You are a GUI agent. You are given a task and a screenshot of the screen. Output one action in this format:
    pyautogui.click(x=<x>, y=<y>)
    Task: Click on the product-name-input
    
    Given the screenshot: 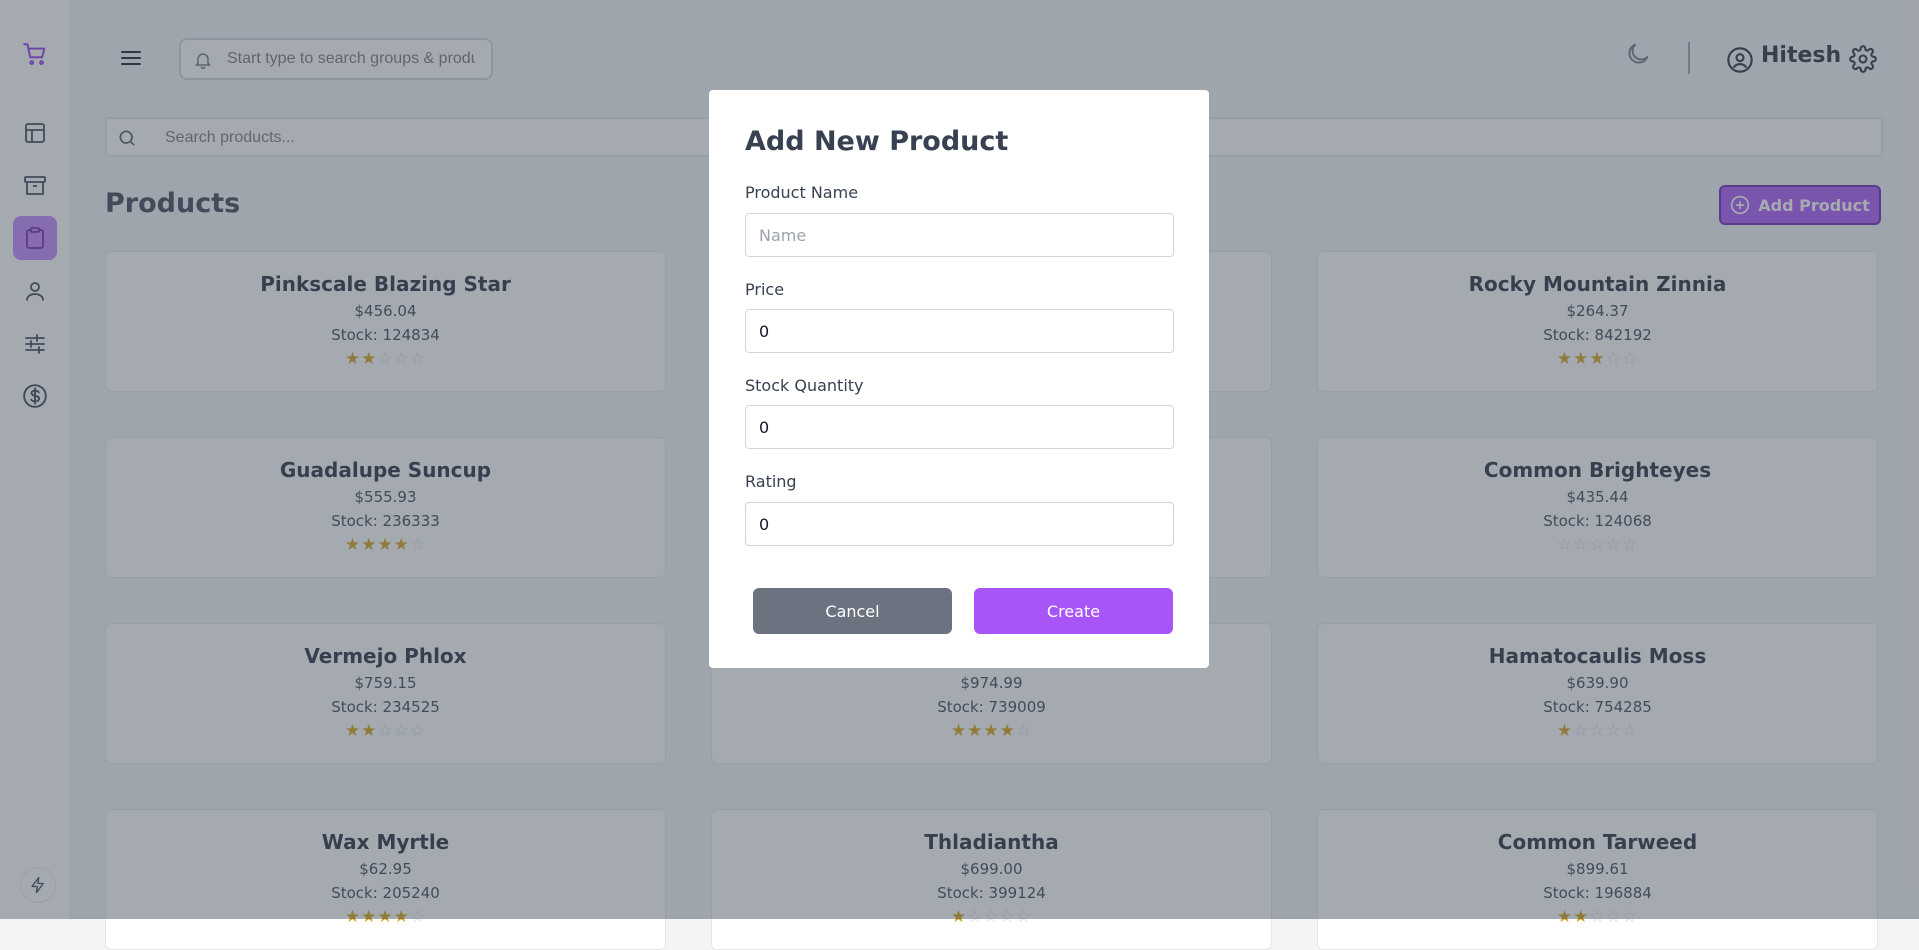 What is the action you would take?
    pyautogui.click(x=959, y=235)
    